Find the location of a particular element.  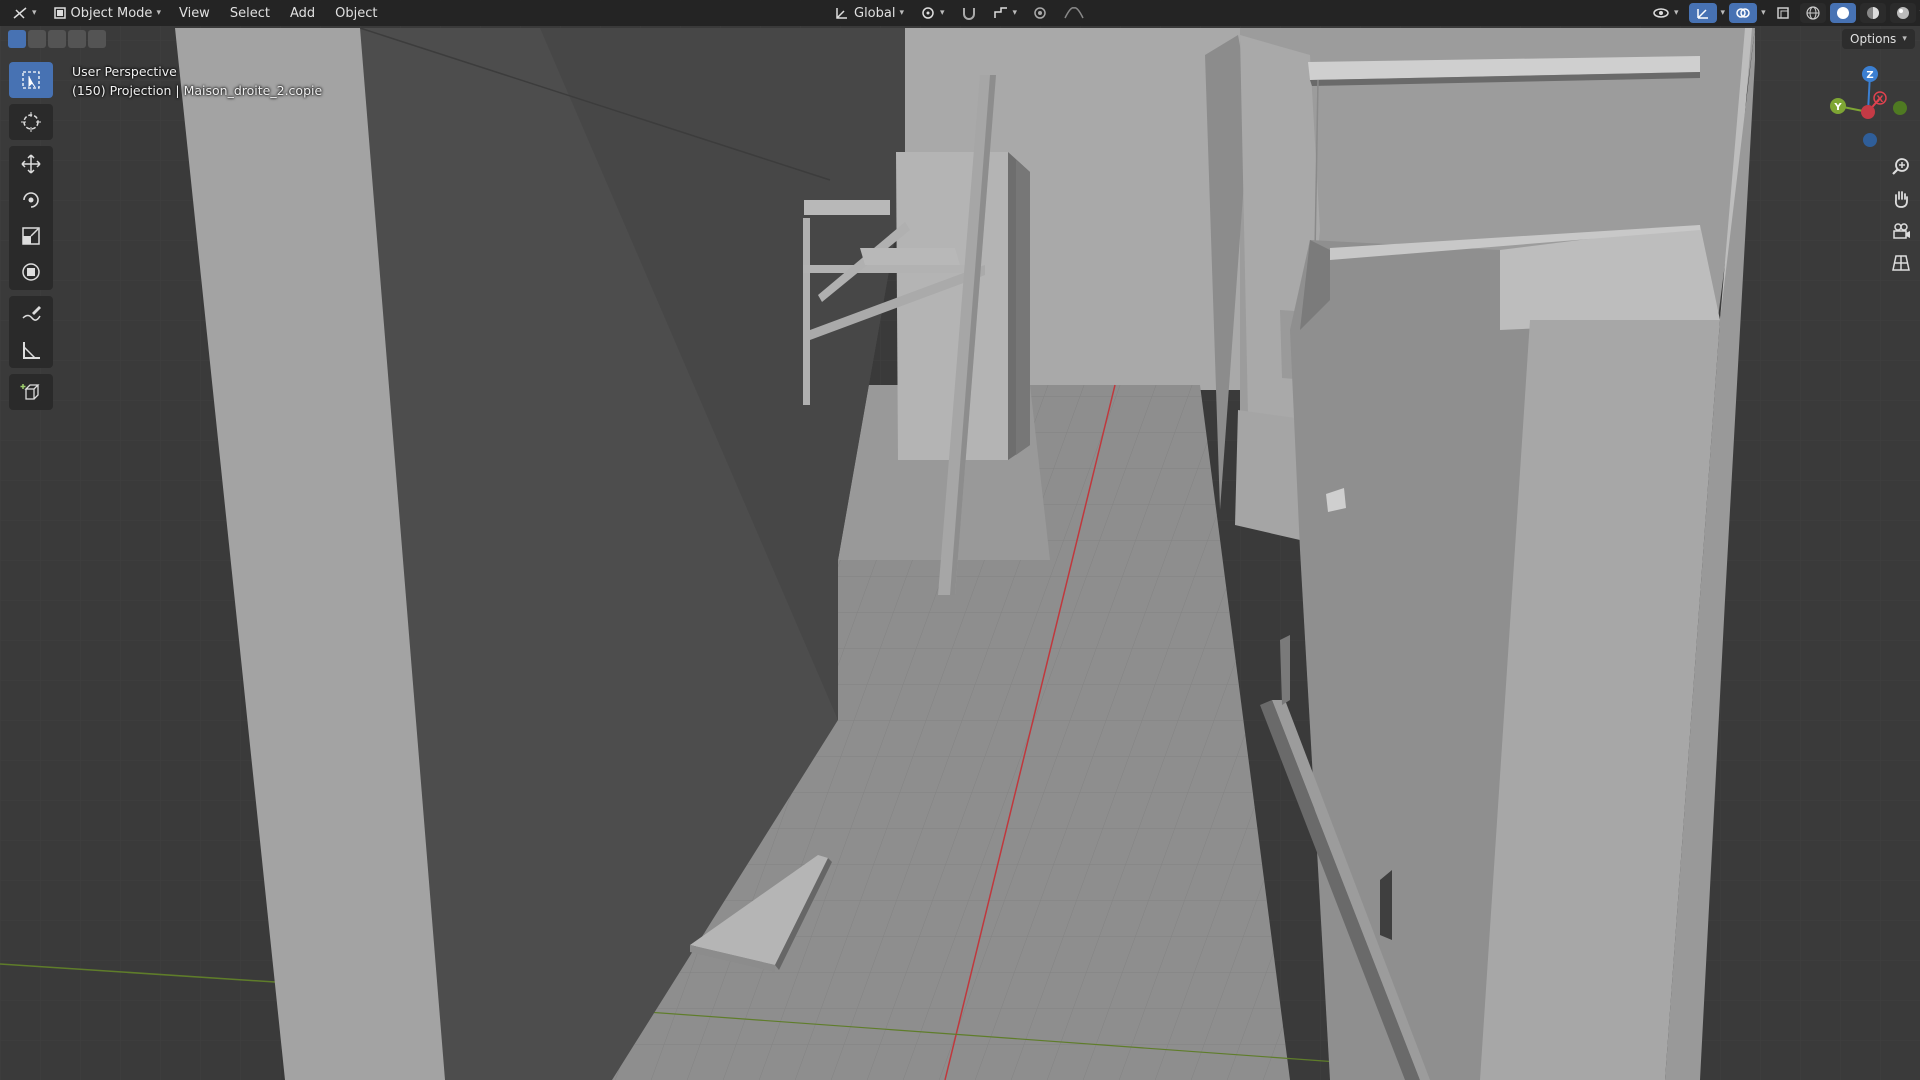

active-object-name: Maison_droite_2.copie is located at coordinates (253, 90).